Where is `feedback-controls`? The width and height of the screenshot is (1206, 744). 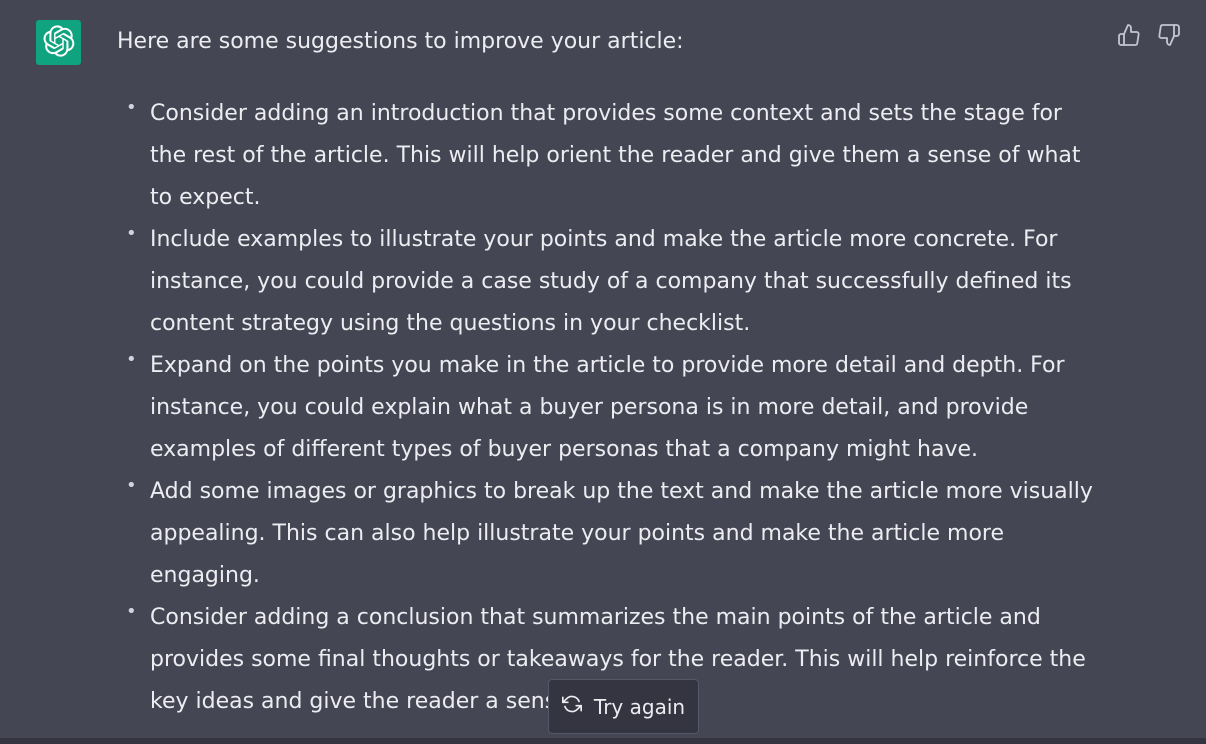 feedback-controls is located at coordinates (1149, 37).